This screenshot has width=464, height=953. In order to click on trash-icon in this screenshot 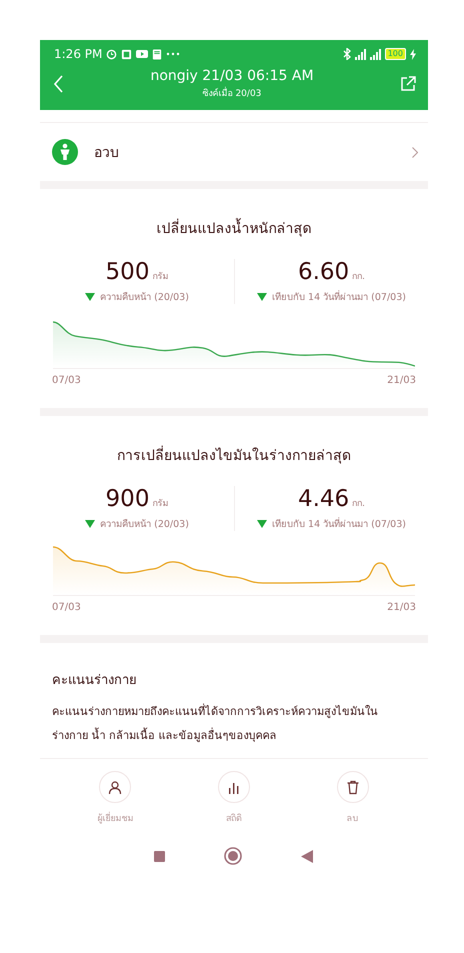, I will do `click(353, 787)`.